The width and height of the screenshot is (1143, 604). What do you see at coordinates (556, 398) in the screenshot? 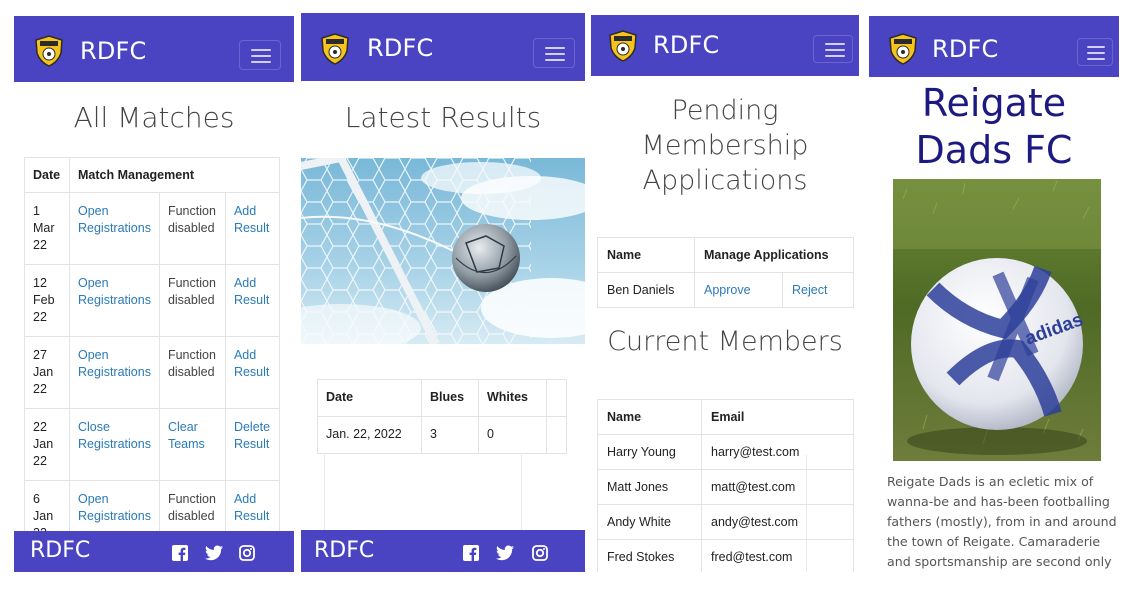
I see `column-header-spacer` at bounding box center [556, 398].